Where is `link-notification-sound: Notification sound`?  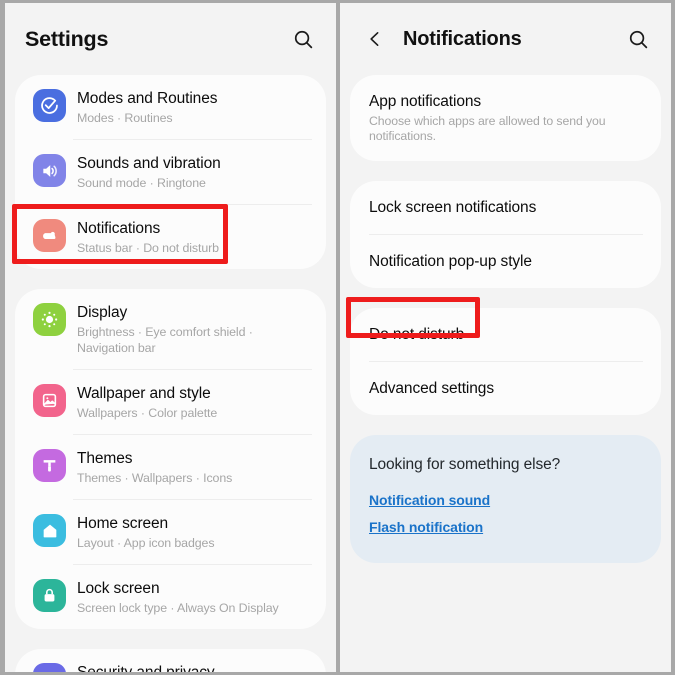 link-notification-sound: Notification sound is located at coordinates (505, 500).